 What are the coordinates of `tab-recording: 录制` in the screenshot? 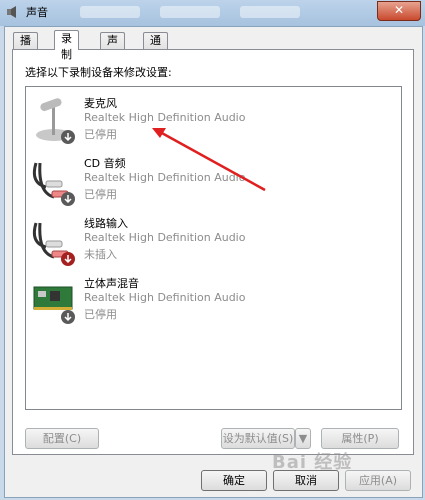 It's located at (66, 45).